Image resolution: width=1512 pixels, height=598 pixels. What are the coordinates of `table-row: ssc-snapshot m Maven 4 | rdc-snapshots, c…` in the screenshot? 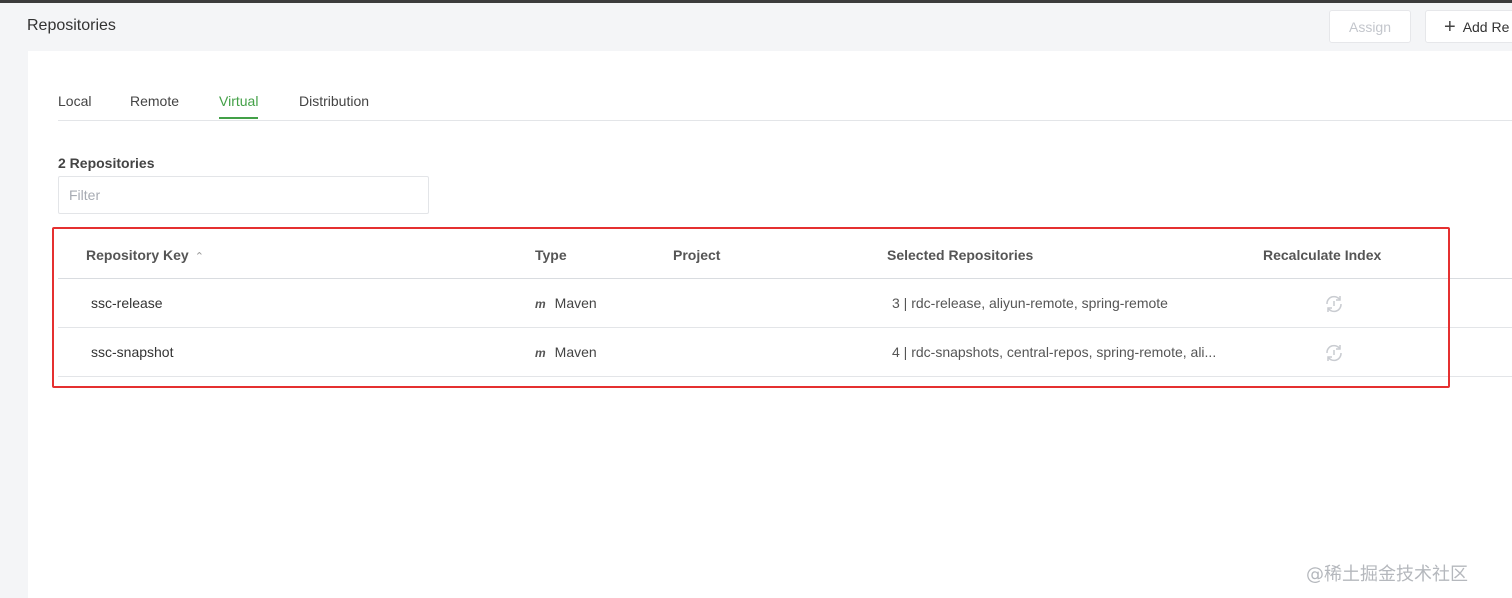 It's located at (785, 352).